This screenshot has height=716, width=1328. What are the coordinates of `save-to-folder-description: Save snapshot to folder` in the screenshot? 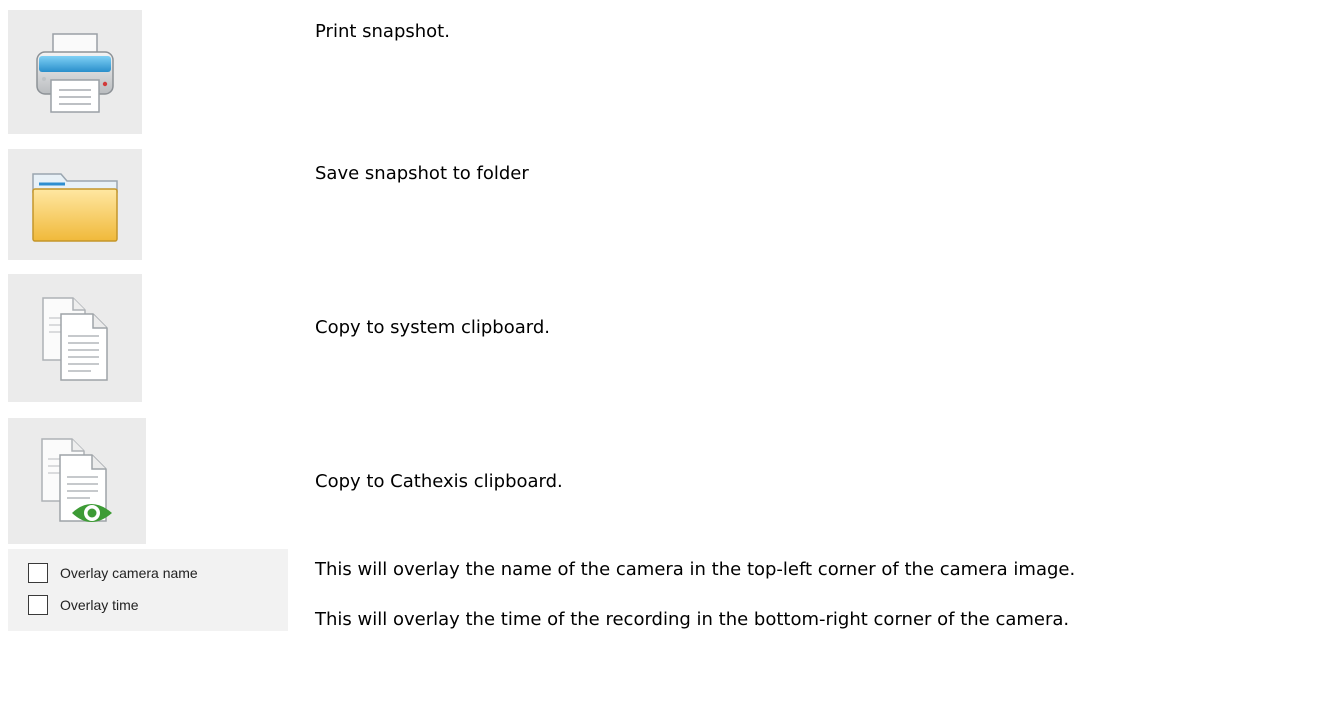 It's located at (422, 173).